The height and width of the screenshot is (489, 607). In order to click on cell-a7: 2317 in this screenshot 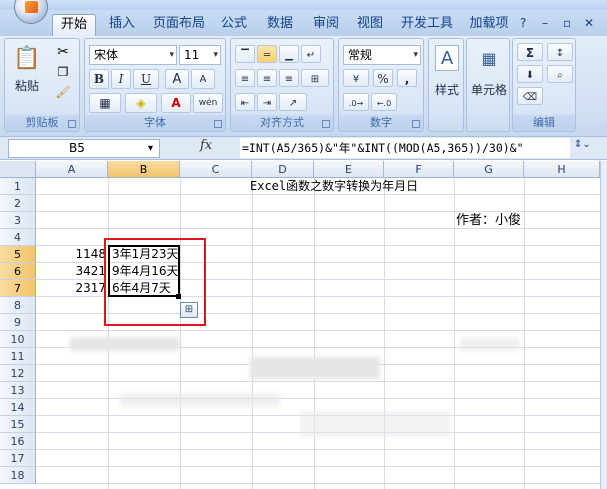, I will do `click(71, 288)`.